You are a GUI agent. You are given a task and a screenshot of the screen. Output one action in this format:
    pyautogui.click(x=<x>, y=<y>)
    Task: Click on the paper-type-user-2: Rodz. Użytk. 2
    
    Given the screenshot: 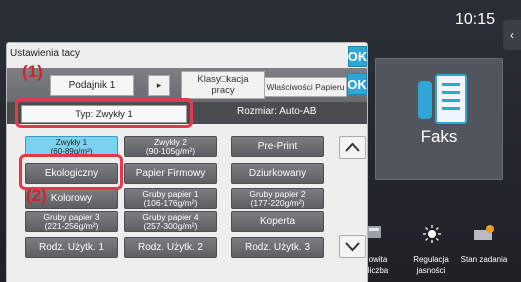 What is the action you would take?
    pyautogui.click(x=170, y=247)
    